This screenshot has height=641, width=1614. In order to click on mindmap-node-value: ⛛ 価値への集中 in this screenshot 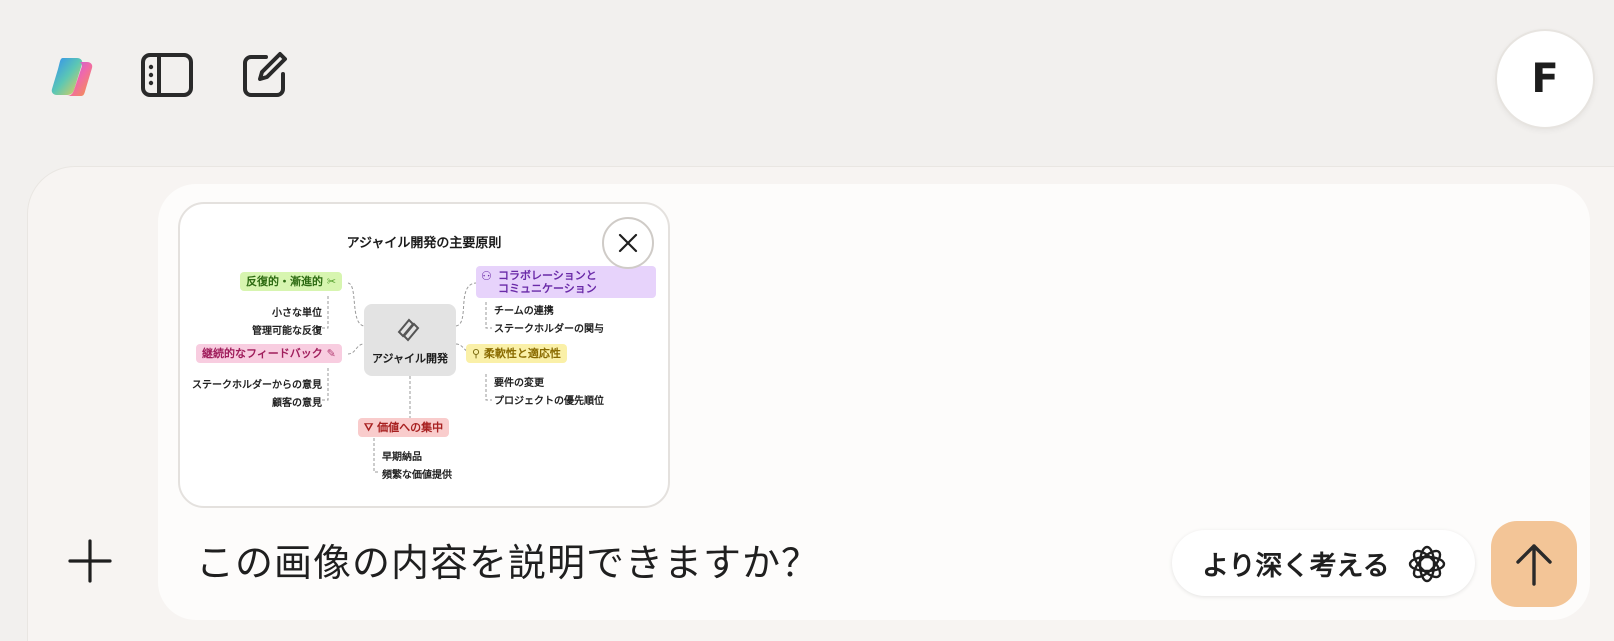, I will do `click(404, 427)`.